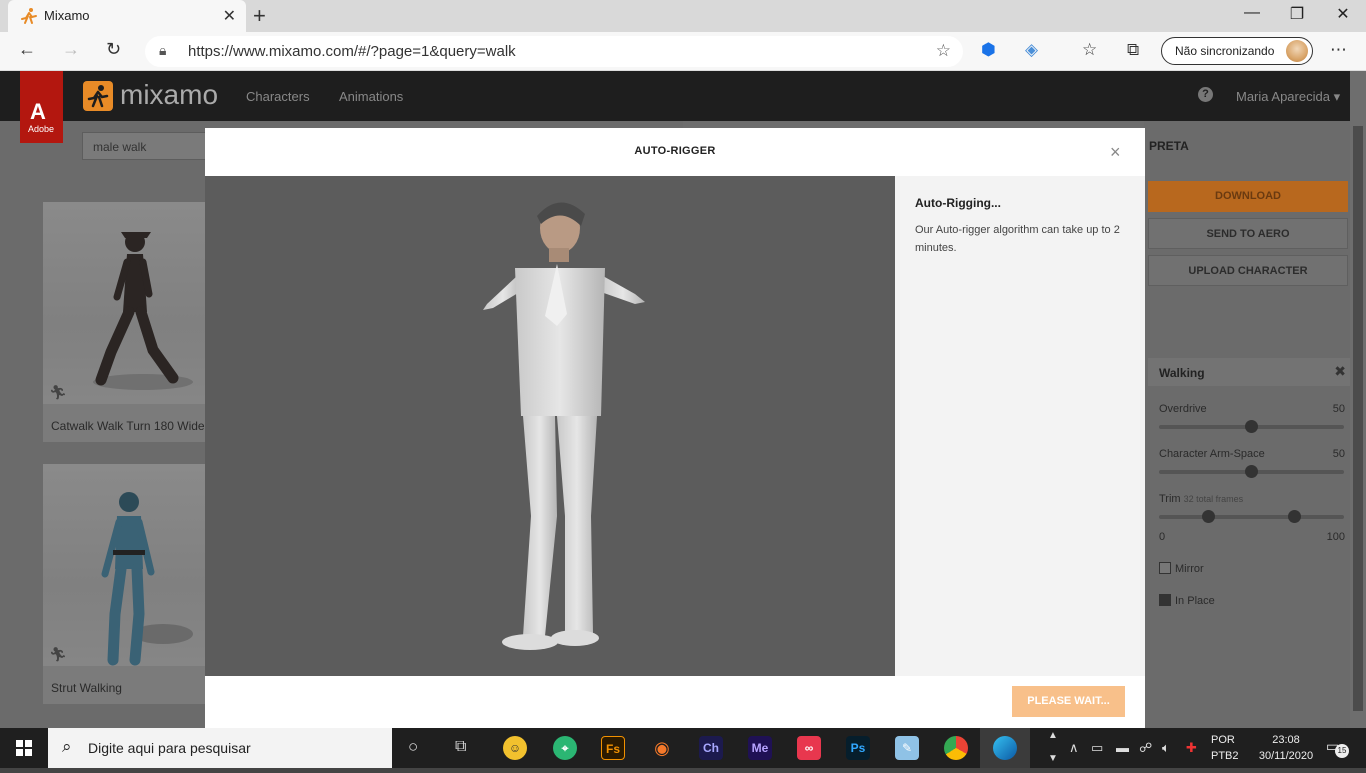 Image resolution: width=1366 pixels, height=773 pixels. What do you see at coordinates (371, 96) in the screenshot?
I see `nav-animations: Animations` at bounding box center [371, 96].